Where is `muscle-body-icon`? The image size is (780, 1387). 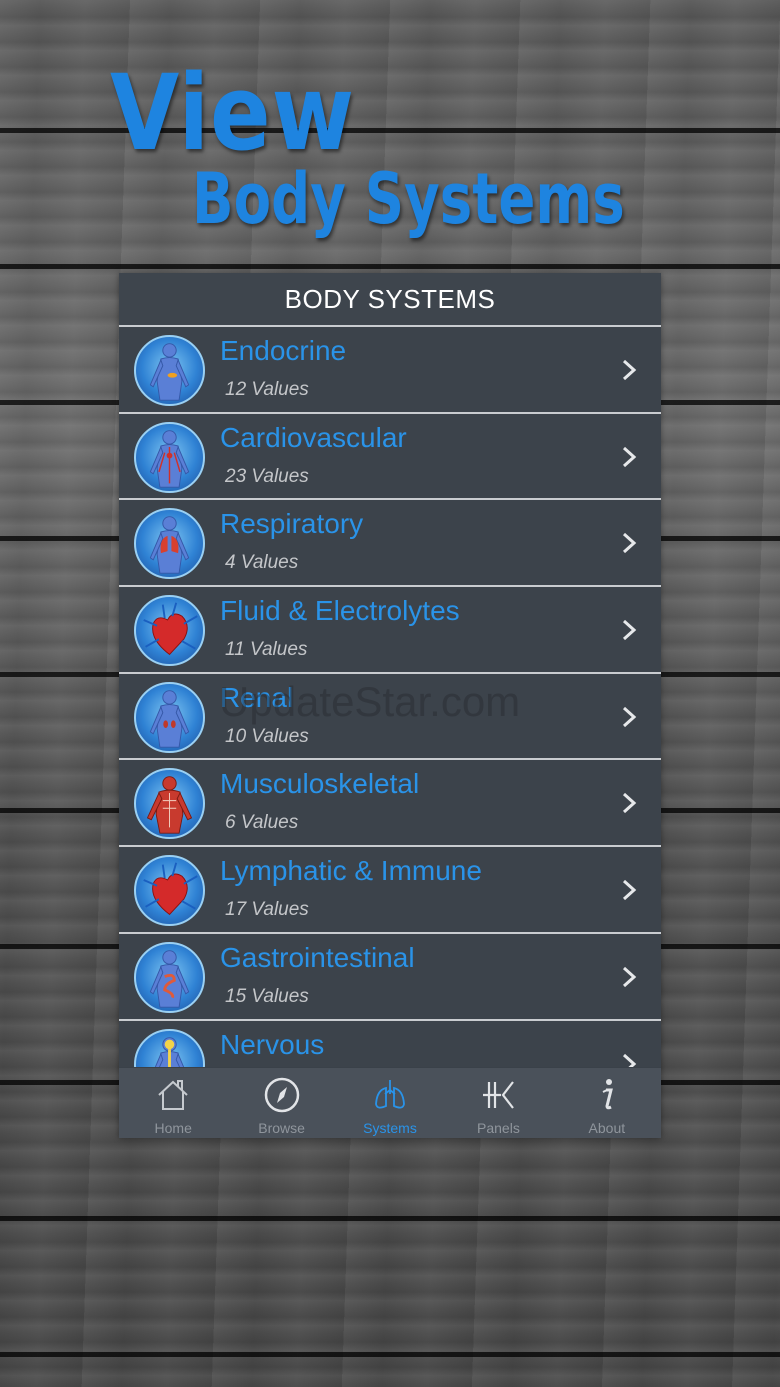 muscle-body-icon is located at coordinates (169, 804).